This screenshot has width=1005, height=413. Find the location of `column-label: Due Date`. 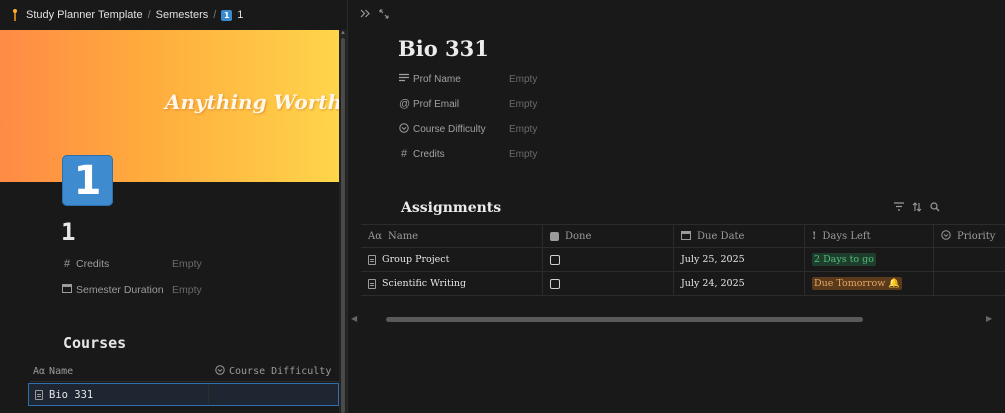

column-label: Due Date is located at coordinates (721, 236).